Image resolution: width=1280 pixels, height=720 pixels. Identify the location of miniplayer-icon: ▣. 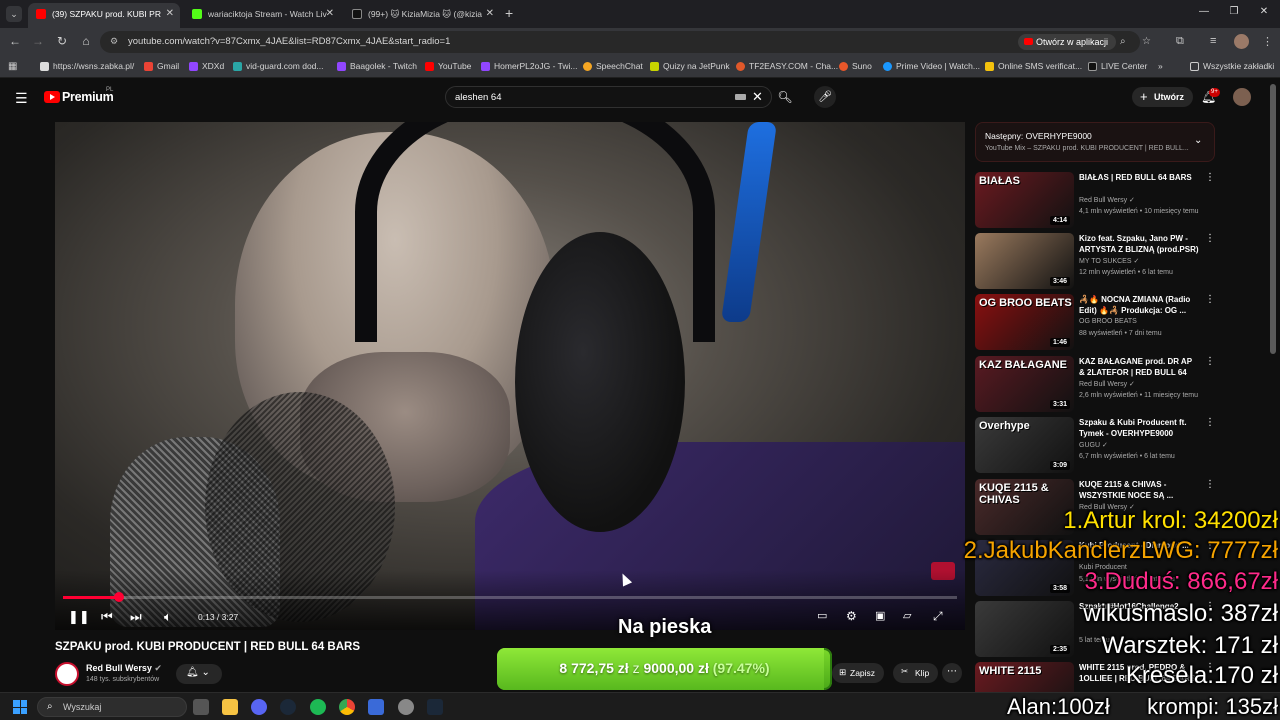
(880, 615).